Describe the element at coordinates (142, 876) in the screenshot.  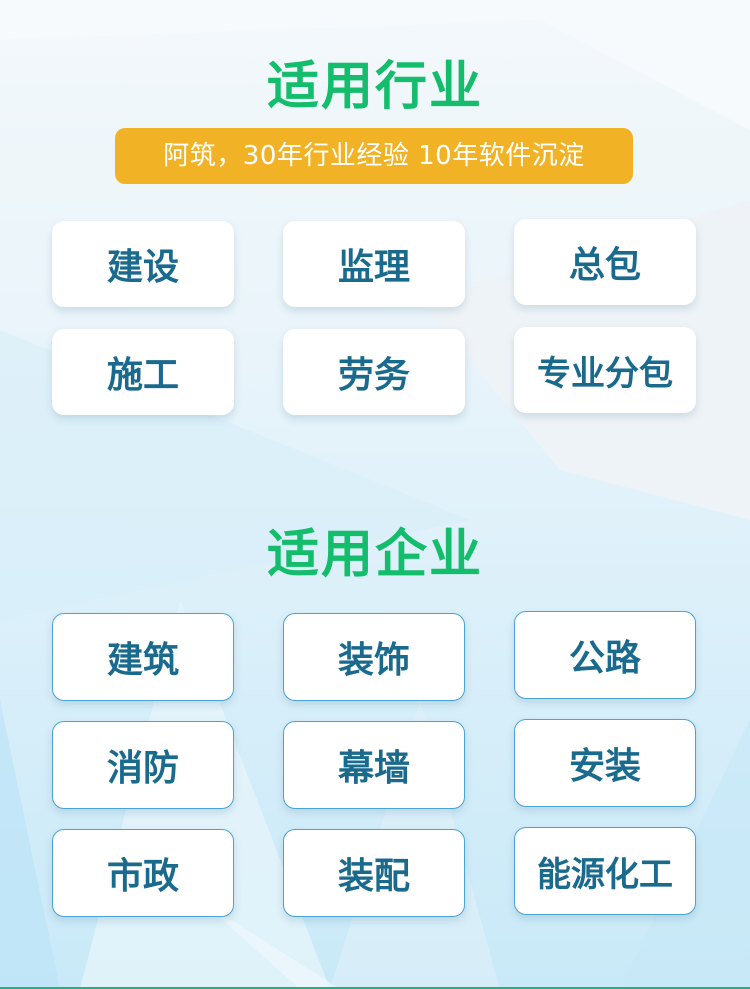
I see `card-label: 市政` at that location.